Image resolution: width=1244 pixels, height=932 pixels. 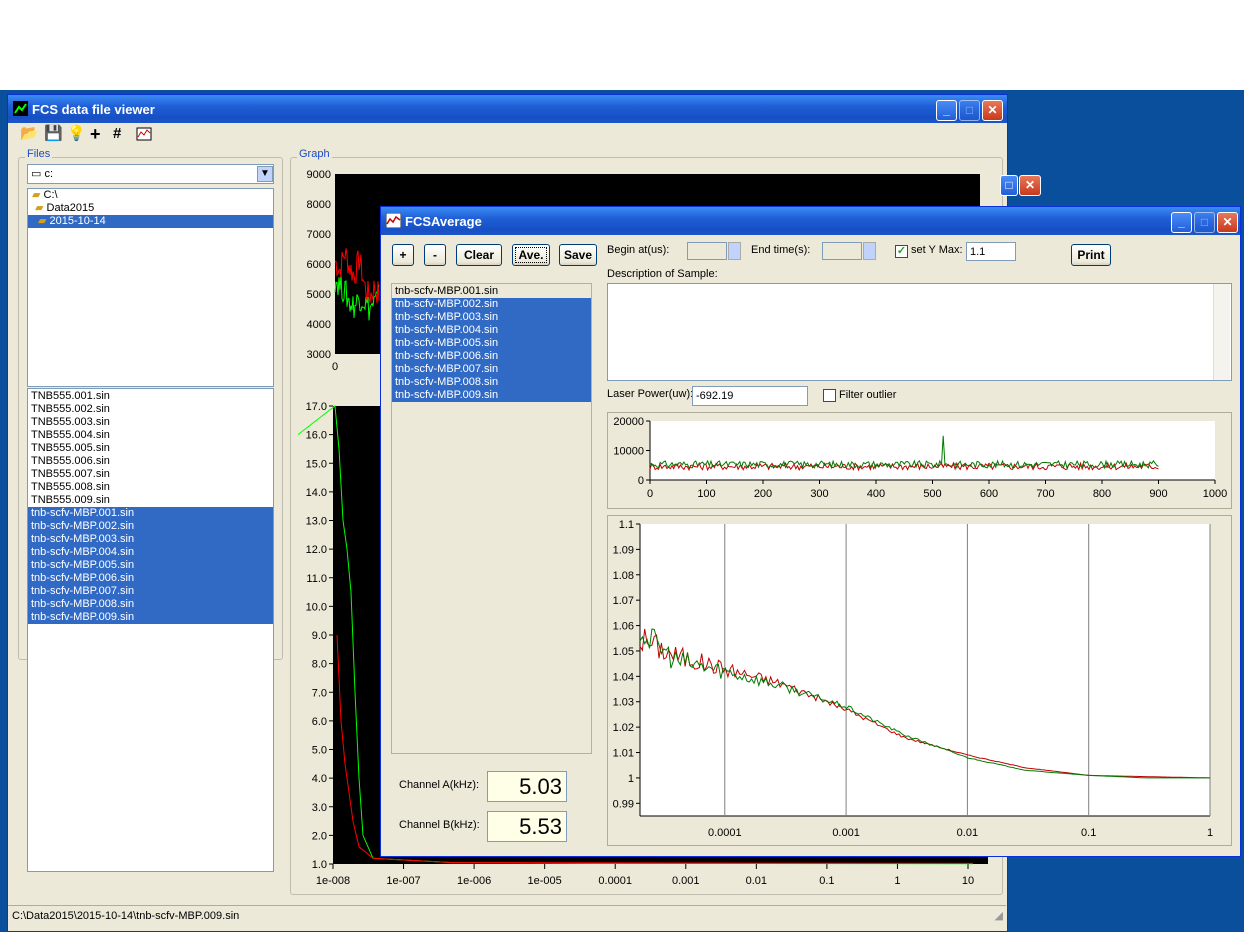 I want to click on x-tick-label: 200, so click(x=763, y=494).